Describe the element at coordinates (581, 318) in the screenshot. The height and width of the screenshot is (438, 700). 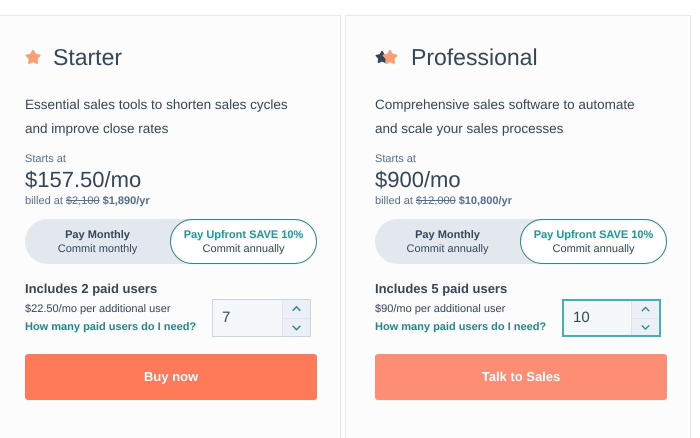
I see `user-count-value: 10` at that location.